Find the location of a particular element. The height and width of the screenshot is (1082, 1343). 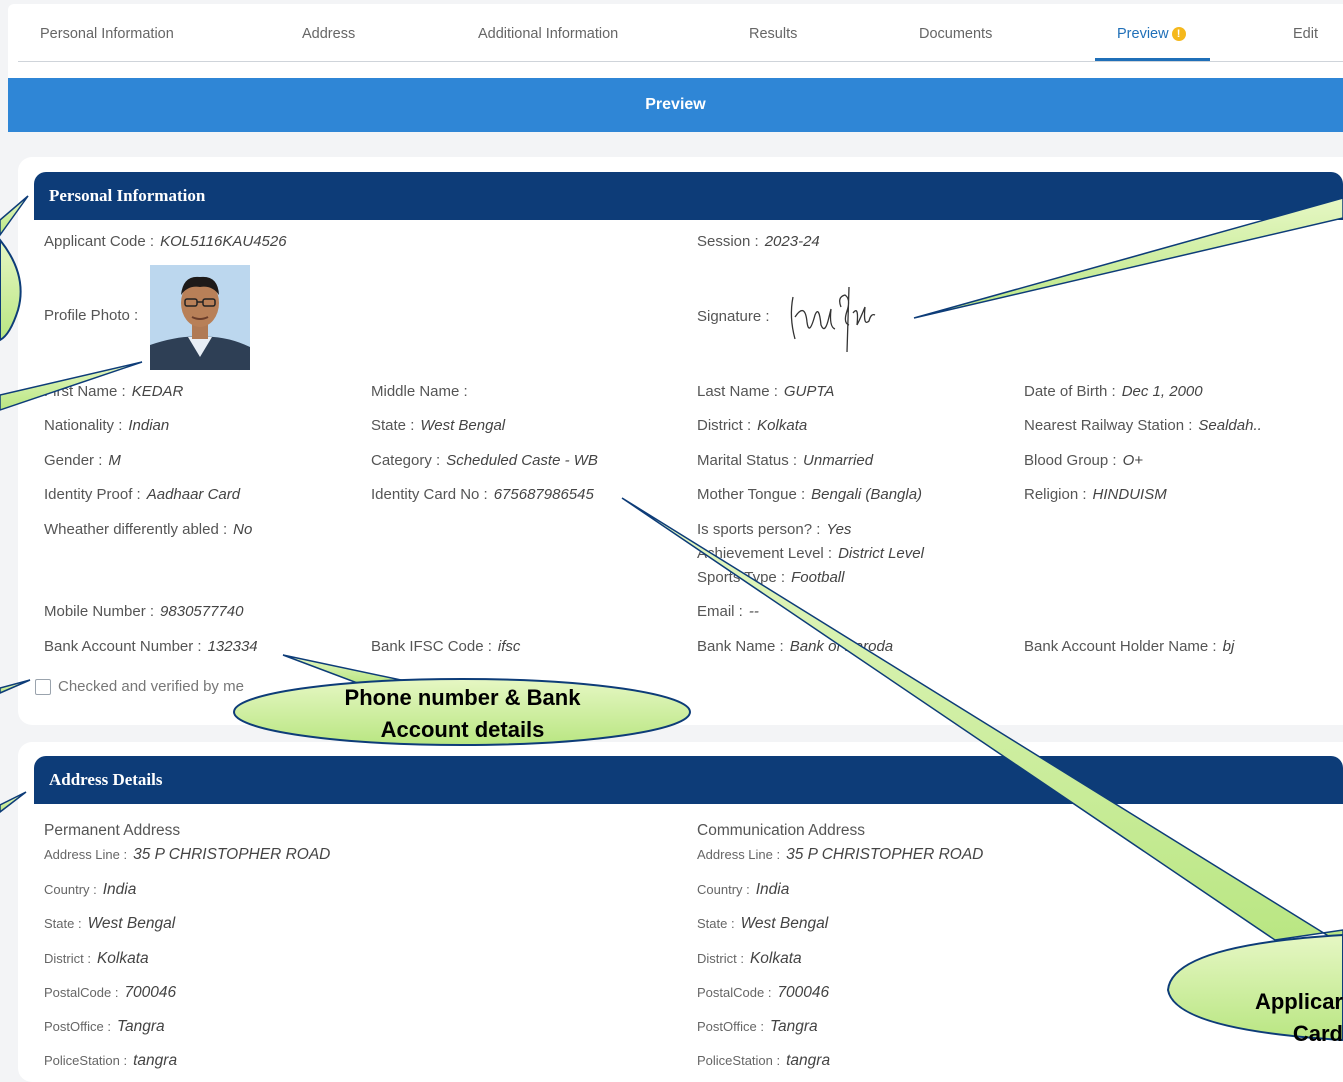

perm-police-station: PoliceStation : tangra is located at coordinates (110, 1061).